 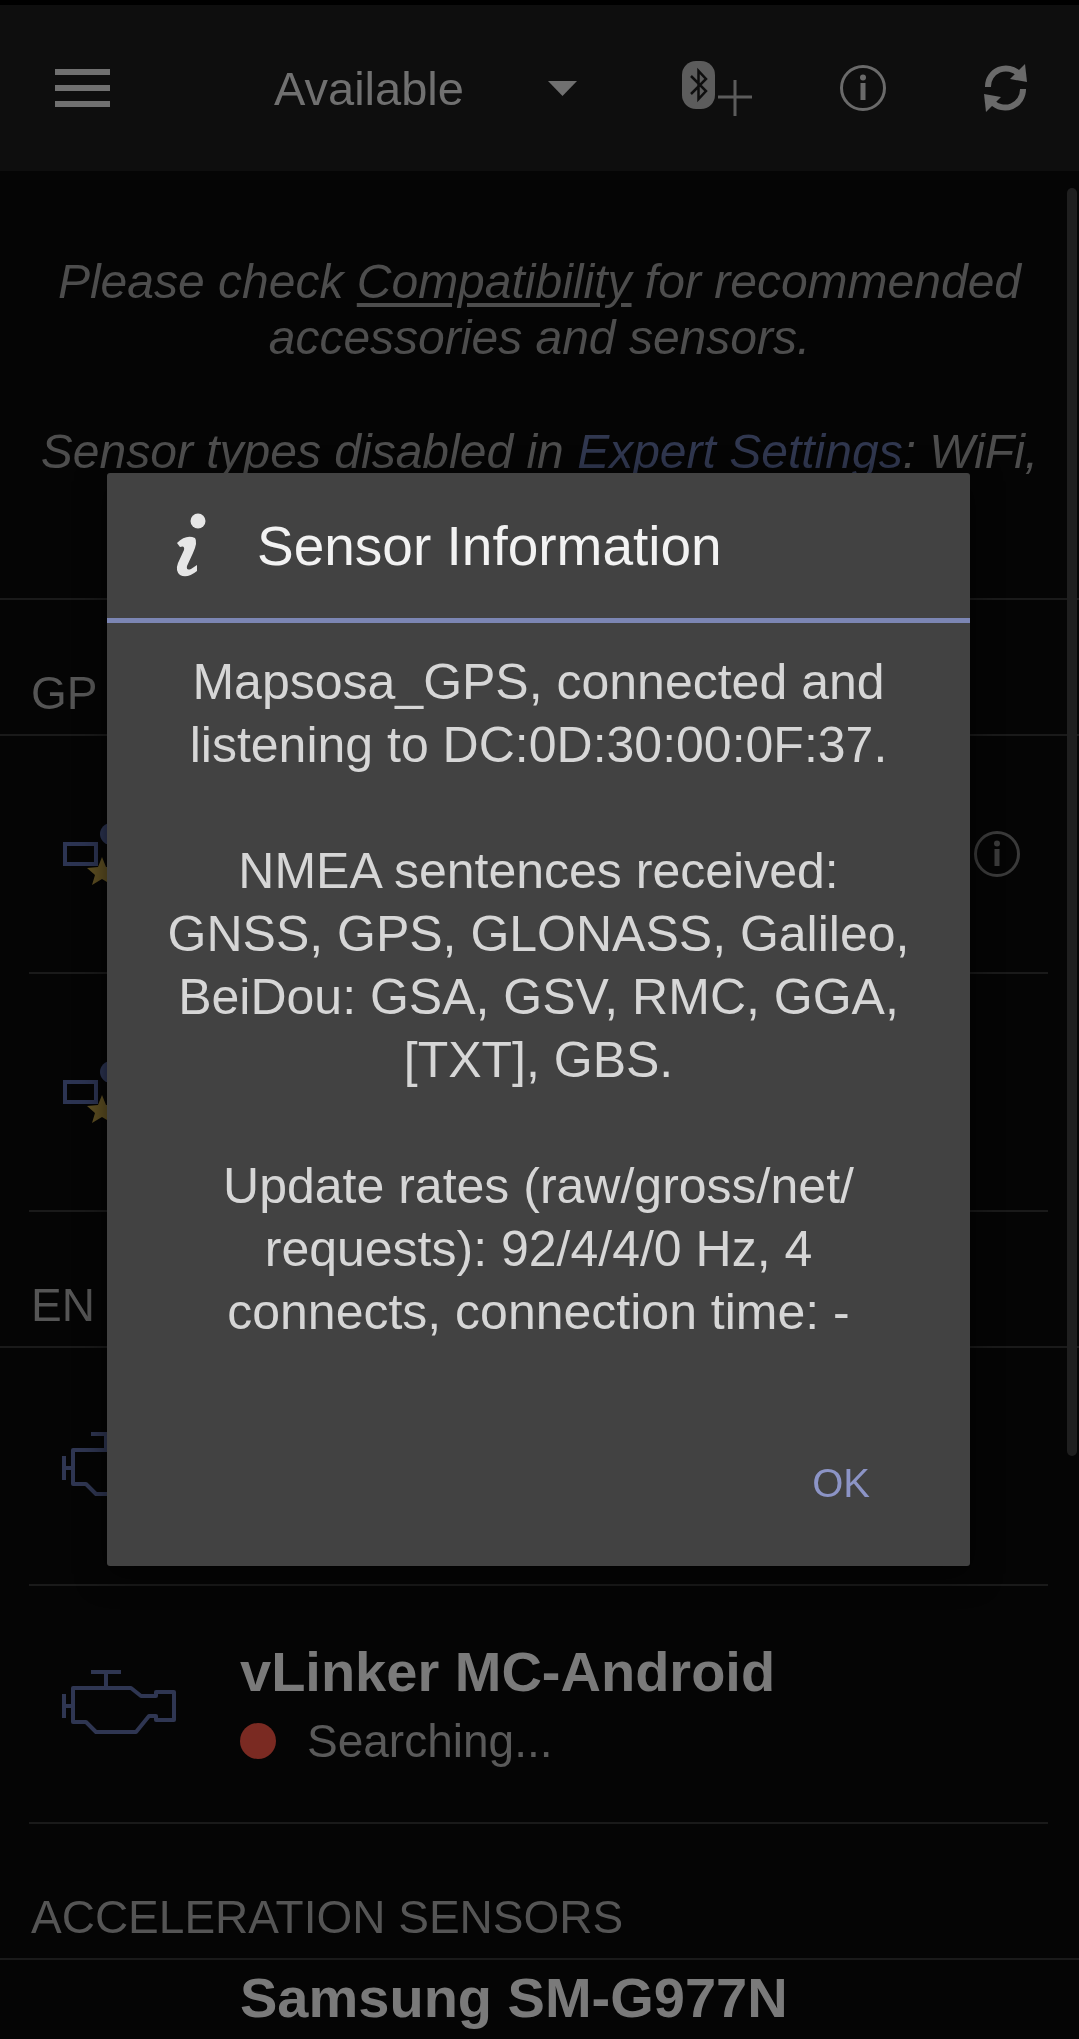 I want to click on notice-text: Please check Compatibility for recommended accessories and sensors., so click(x=539, y=310).